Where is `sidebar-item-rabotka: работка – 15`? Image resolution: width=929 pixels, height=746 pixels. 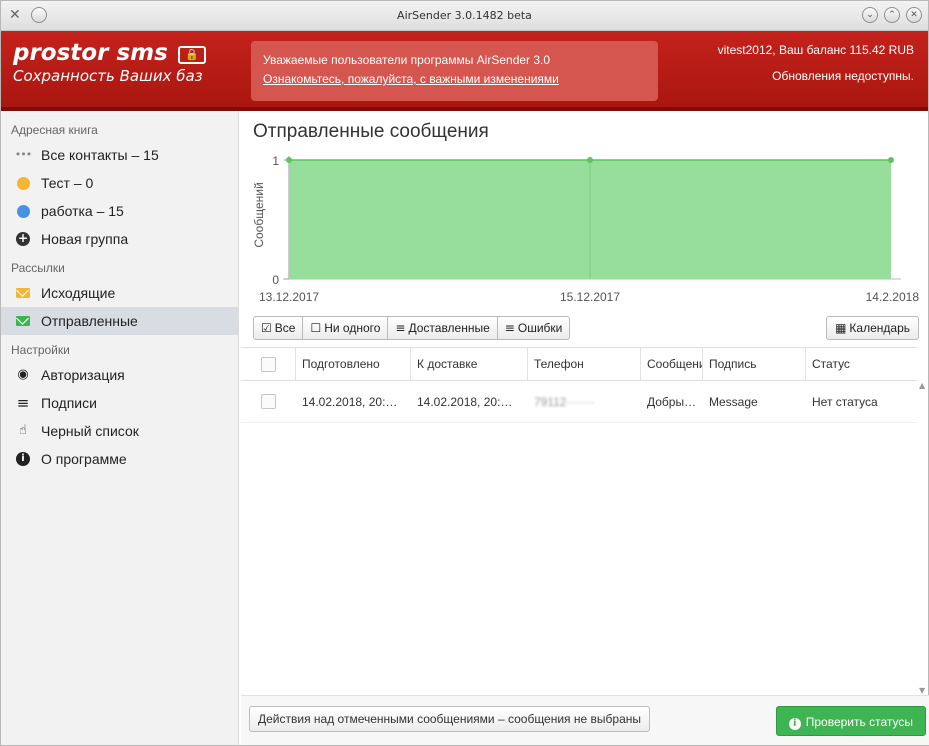 sidebar-item-rabotka: работка – 15 is located at coordinates (119, 211).